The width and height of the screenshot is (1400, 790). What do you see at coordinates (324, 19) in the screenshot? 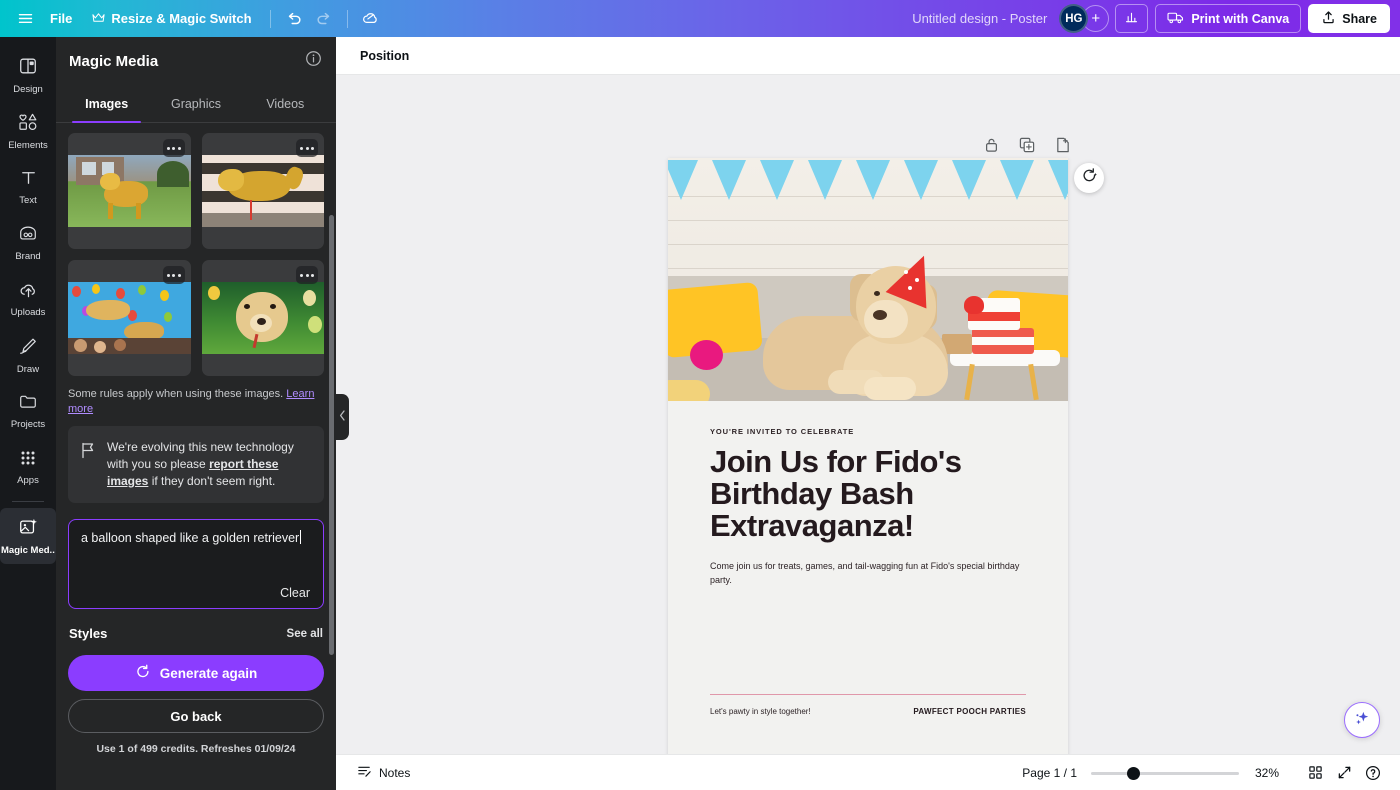
I see `redo-icon` at bounding box center [324, 19].